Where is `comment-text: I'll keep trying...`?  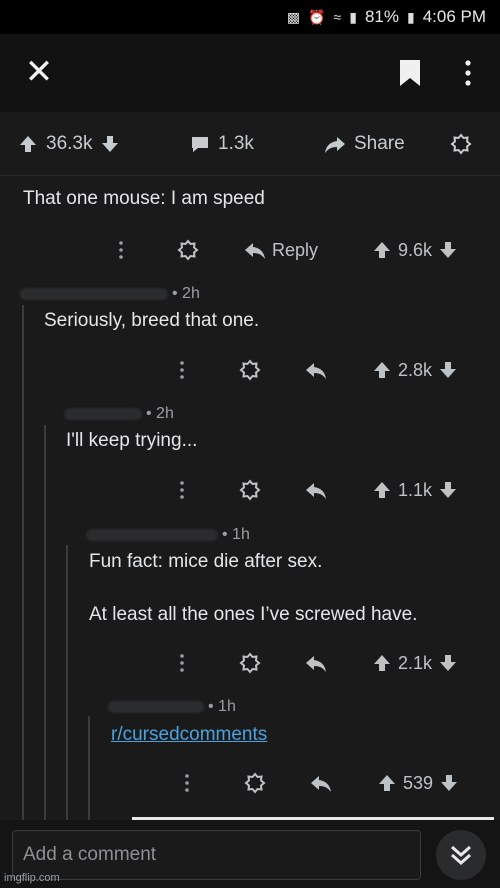
comment-text: I'll keep trying... is located at coordinates (132, 440).